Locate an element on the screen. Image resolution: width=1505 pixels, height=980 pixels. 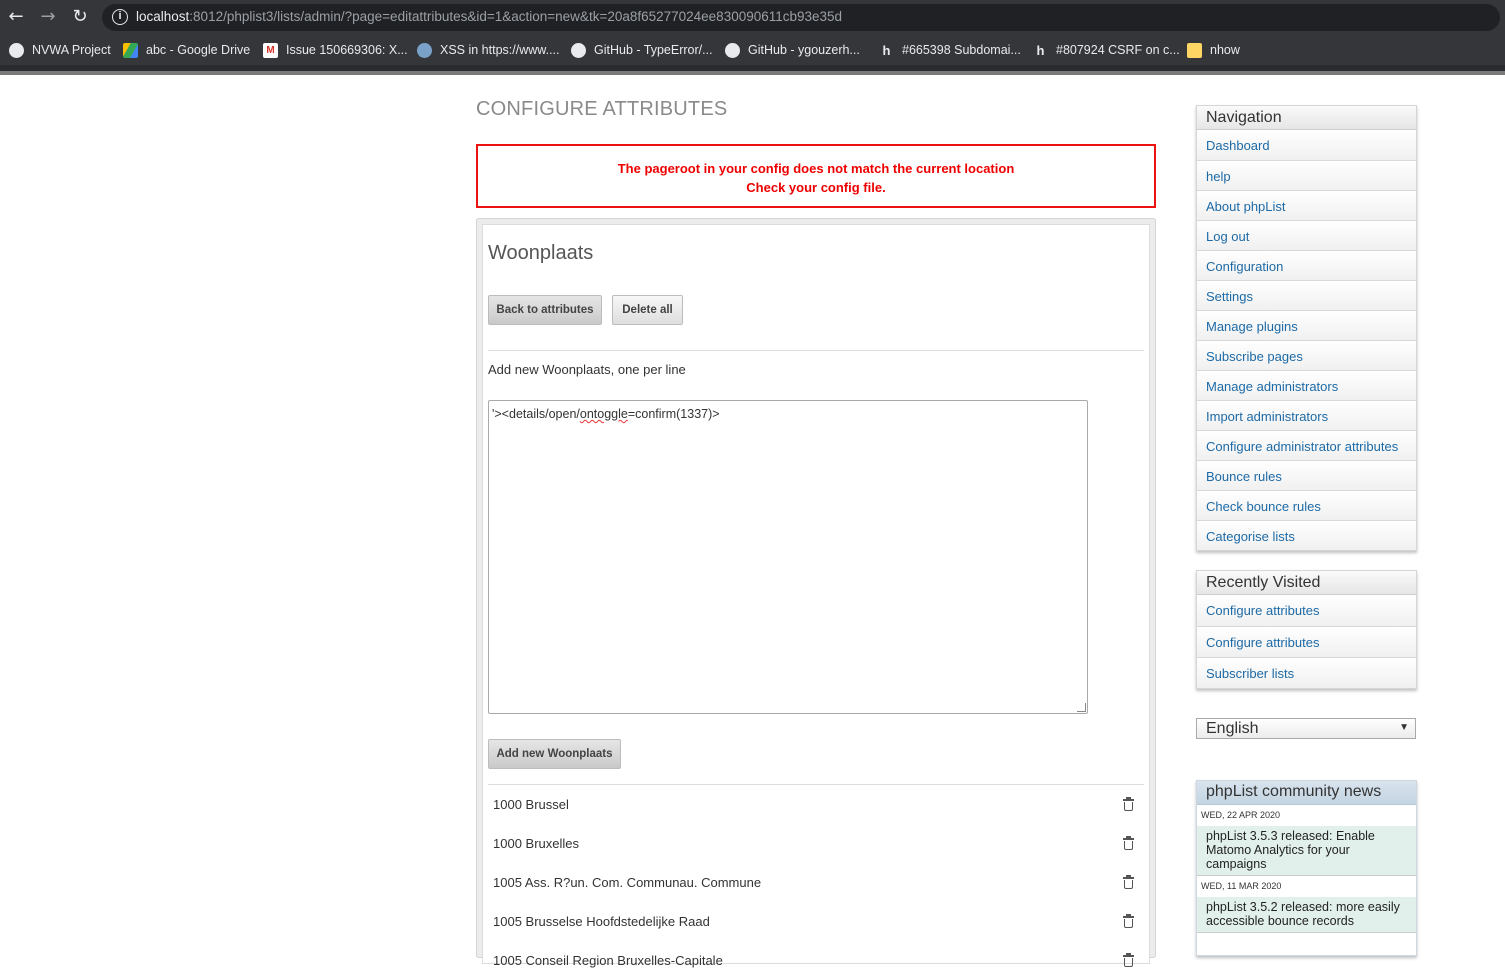
forward-arrow-icon: → is located at coordinates (48, 17).